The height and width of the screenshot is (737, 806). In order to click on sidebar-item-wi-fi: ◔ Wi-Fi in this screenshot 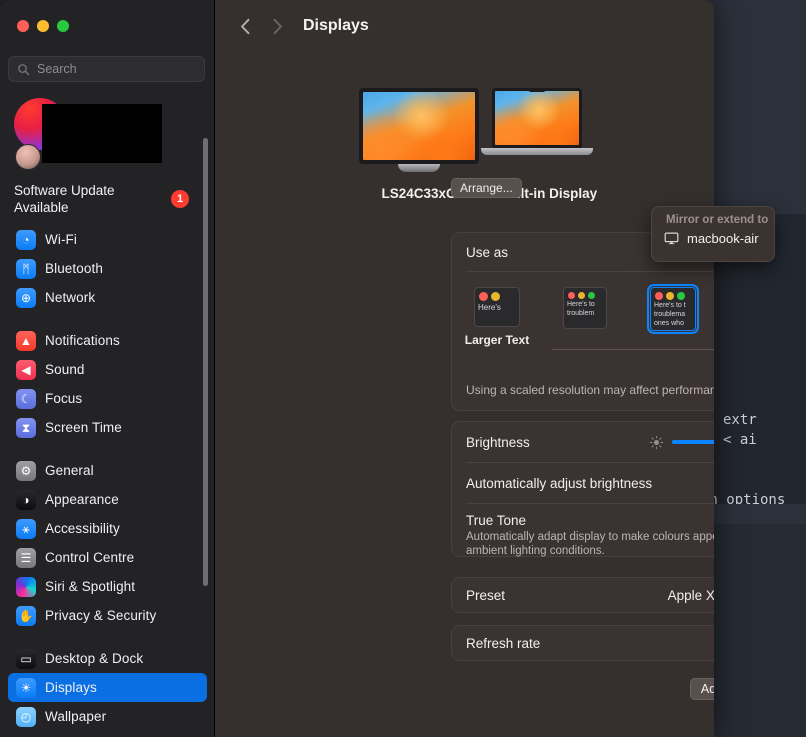, I will do `click(107, 239)`.